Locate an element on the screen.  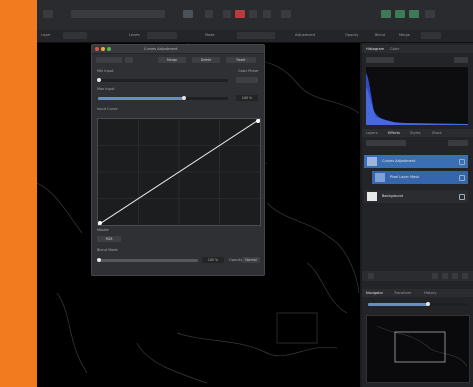
max-input-fill is located at coordinates (140, 98).